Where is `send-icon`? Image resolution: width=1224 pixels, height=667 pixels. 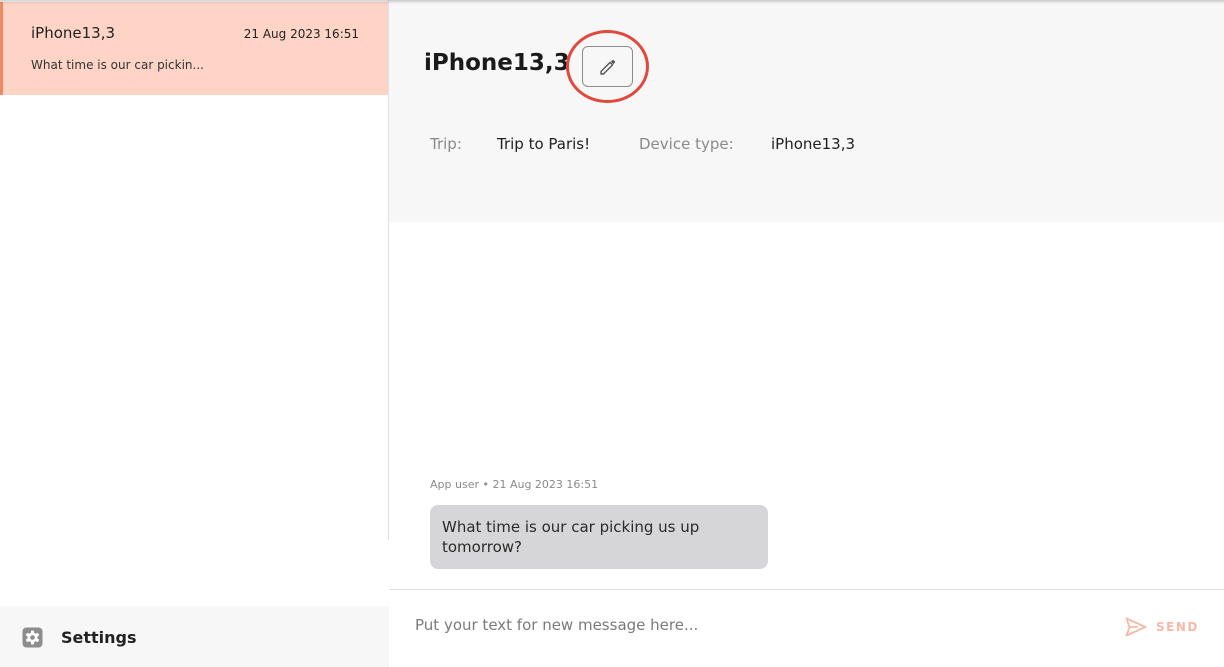
send-icon is located at coordinates (1136, 627).